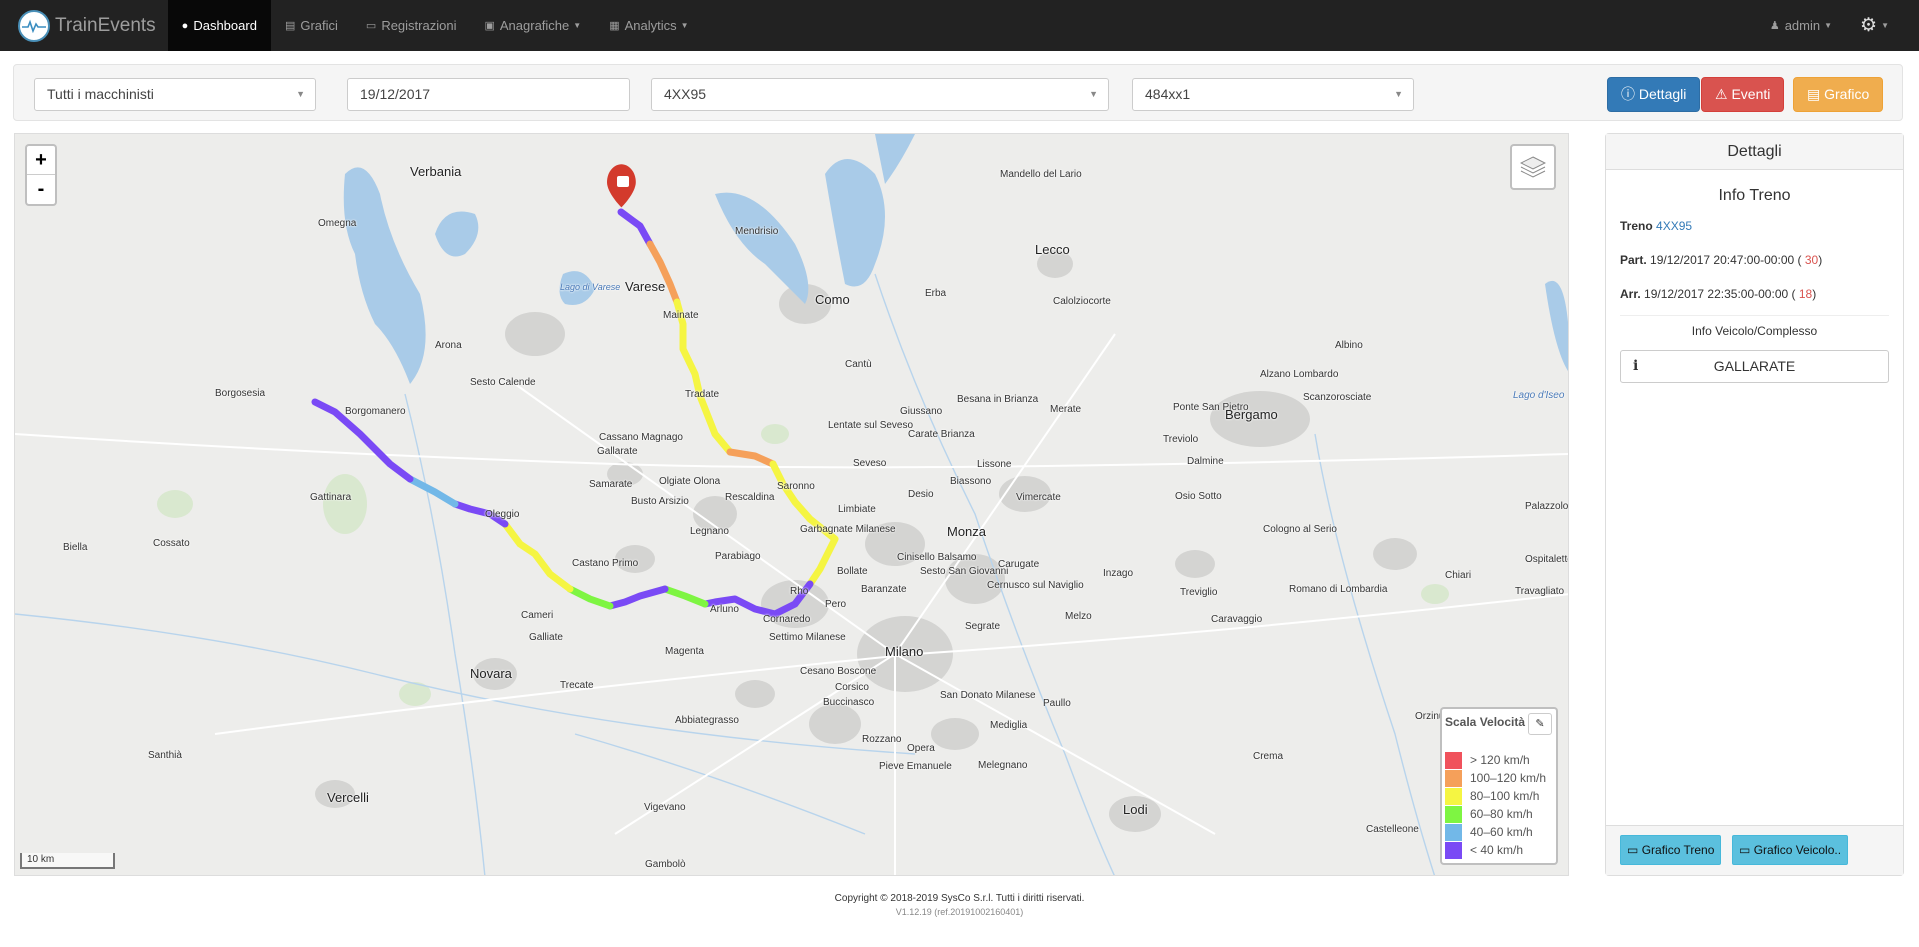  I want to click on place-label: Cornaredo, so click(787, 619).